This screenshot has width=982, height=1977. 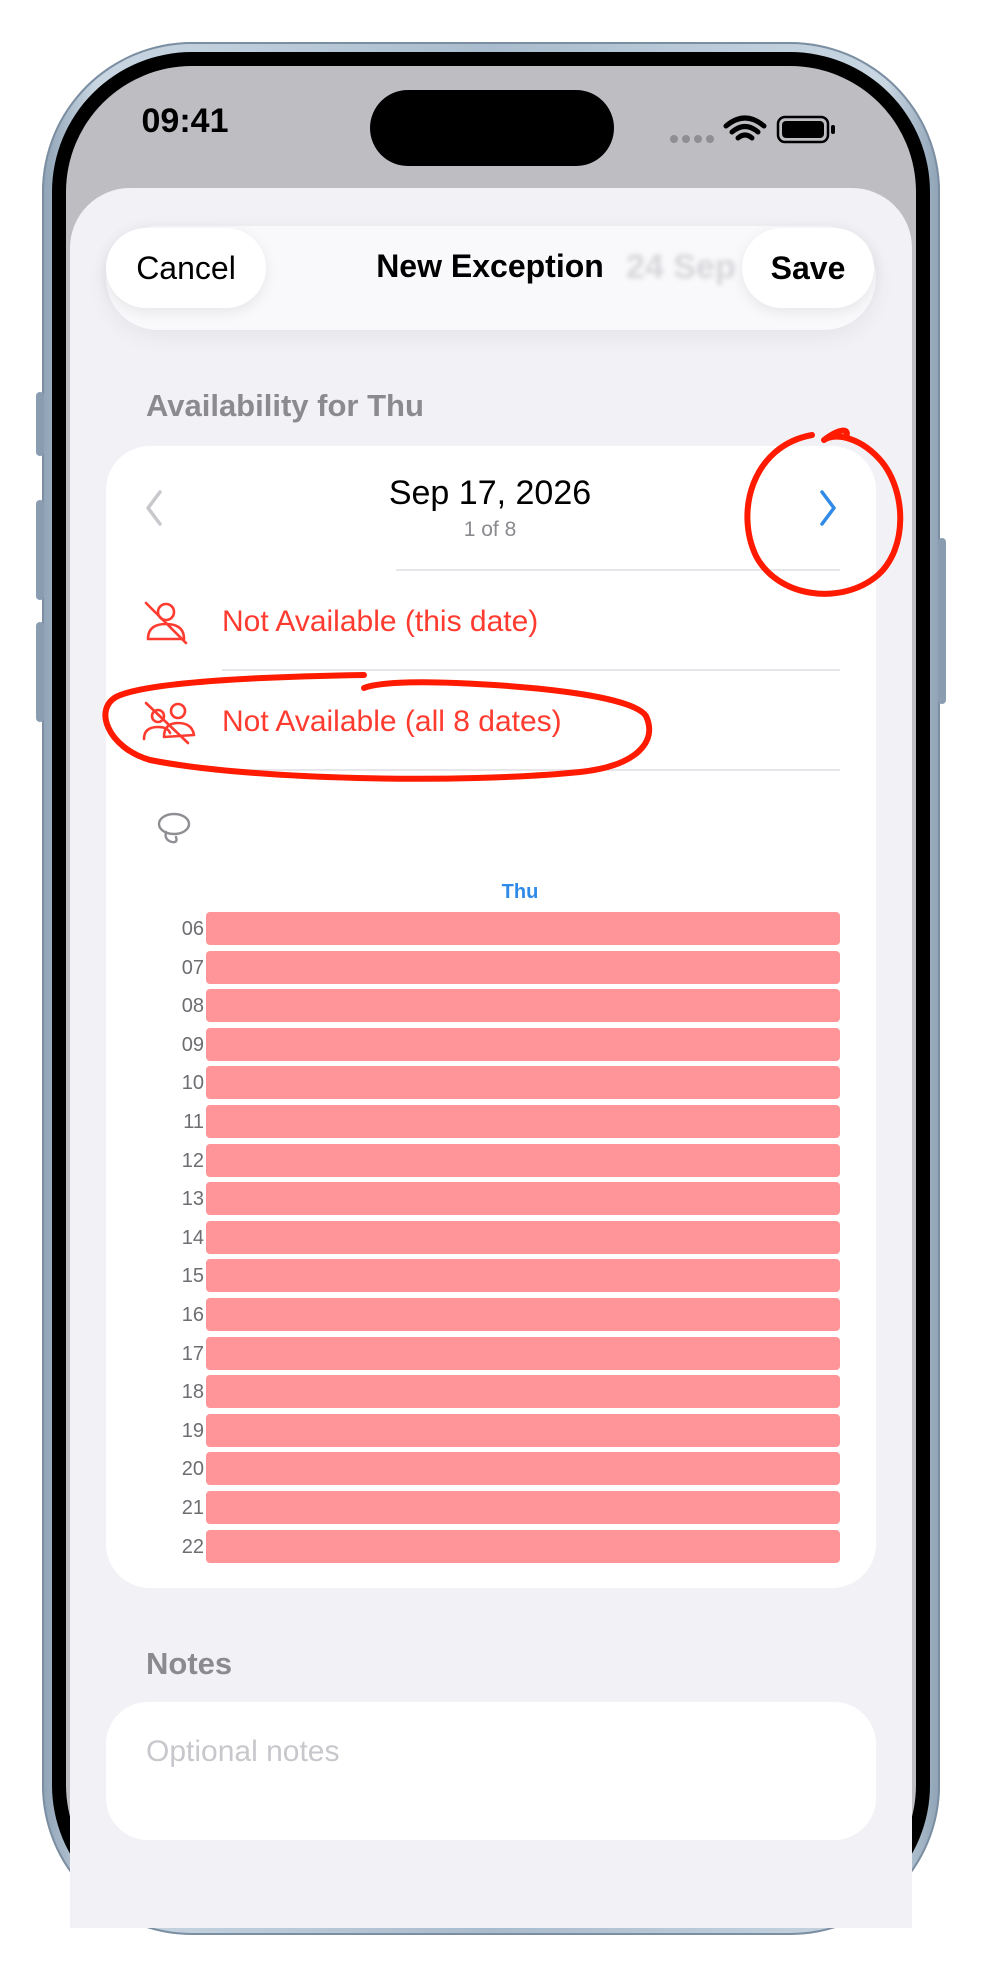 What do you see at coordinates (192, 929) in the screenshot?
I see `hour-label: 06` at bounding box center [192, 929].